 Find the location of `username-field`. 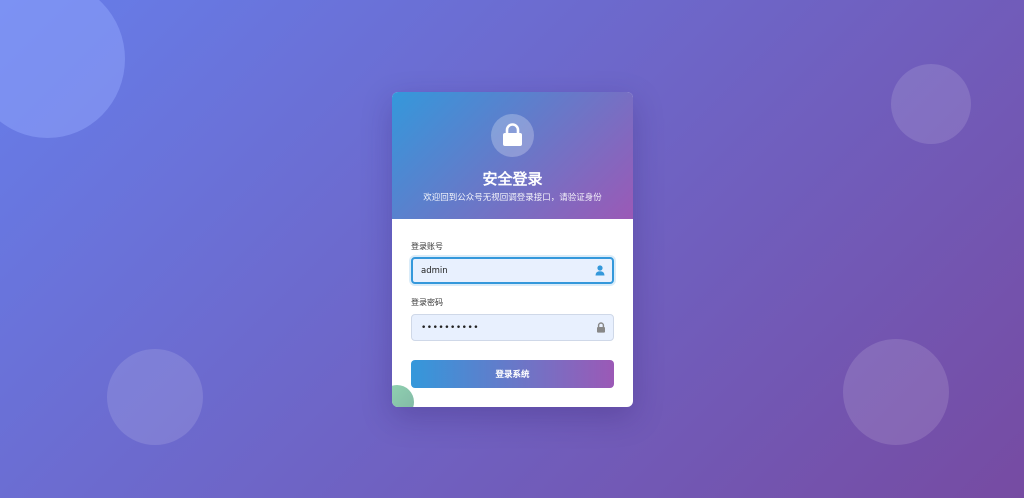

username-field is located at coordinates (512, 270).